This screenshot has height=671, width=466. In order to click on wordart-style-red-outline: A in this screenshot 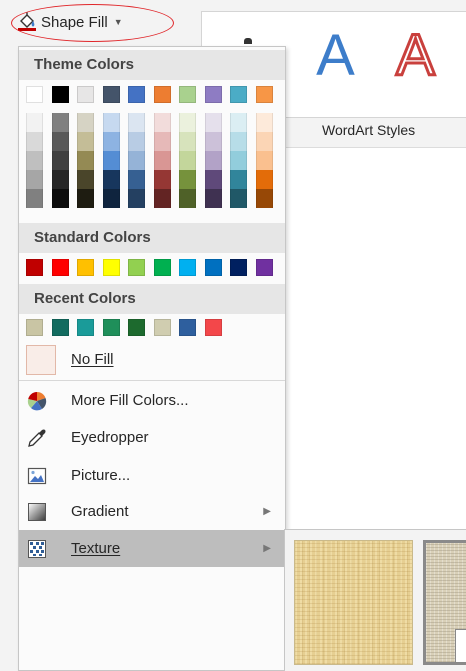, I will do `click(415, 55)`.